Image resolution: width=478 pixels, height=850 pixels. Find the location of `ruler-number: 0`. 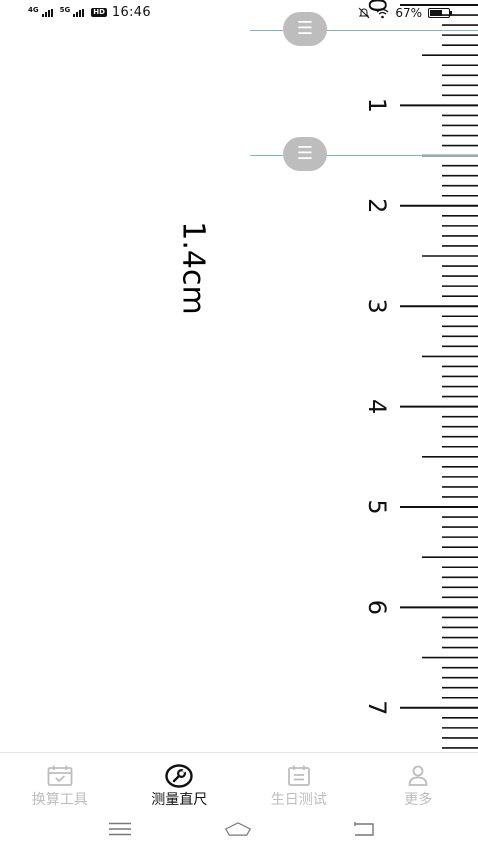

ruler-number: 0 is located at coordinates (377, 6).